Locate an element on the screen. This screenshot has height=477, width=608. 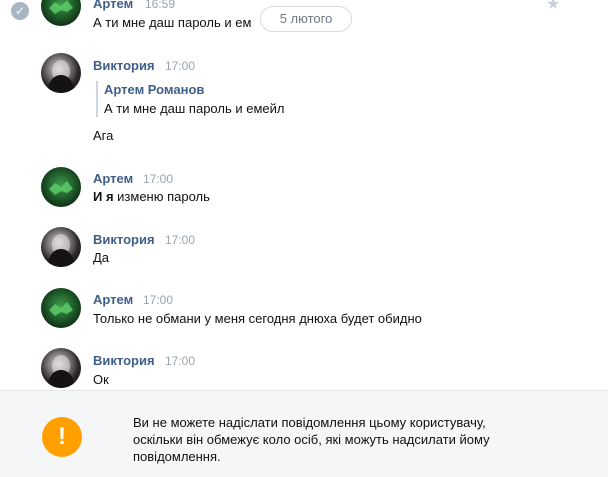
message-text: И я изменю пароль is located at coordinates (151, 196).